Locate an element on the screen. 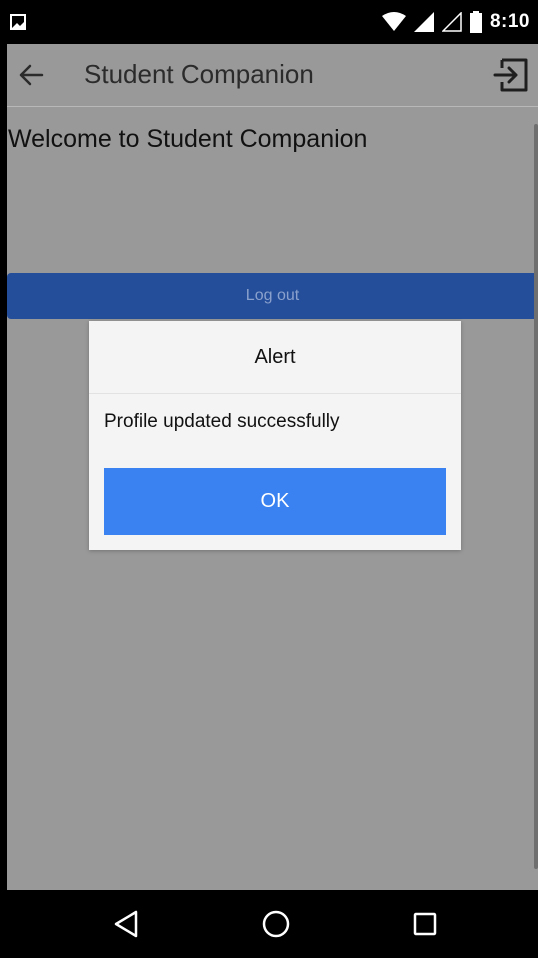 The height and width of the screenshot is (958, 538). home-circle-icon is located at coordinates (276, 924).